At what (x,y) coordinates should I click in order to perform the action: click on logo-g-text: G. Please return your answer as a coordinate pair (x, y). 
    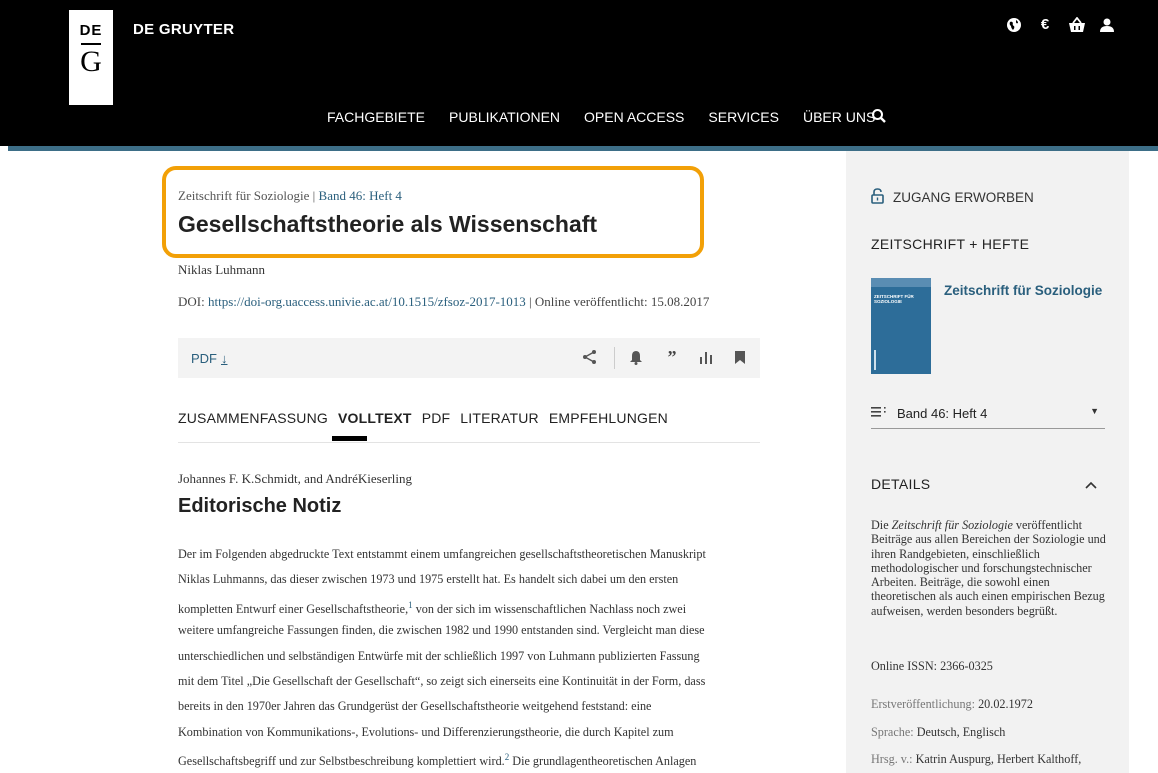
    Looking at the image, I should click on (91, 61).